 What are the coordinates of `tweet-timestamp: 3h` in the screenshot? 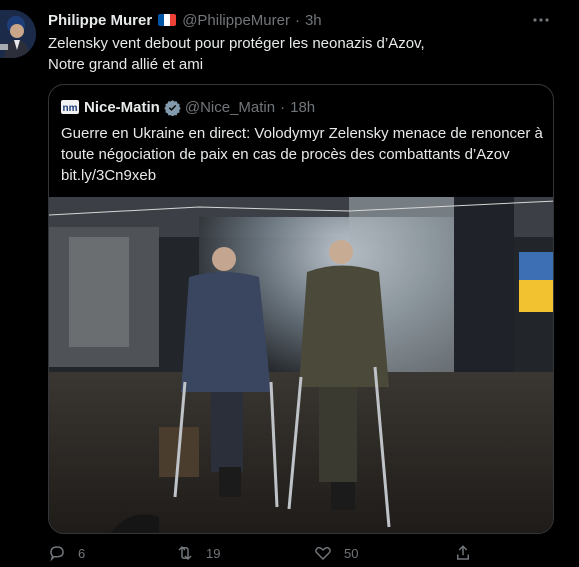 It's located at (313, 20).